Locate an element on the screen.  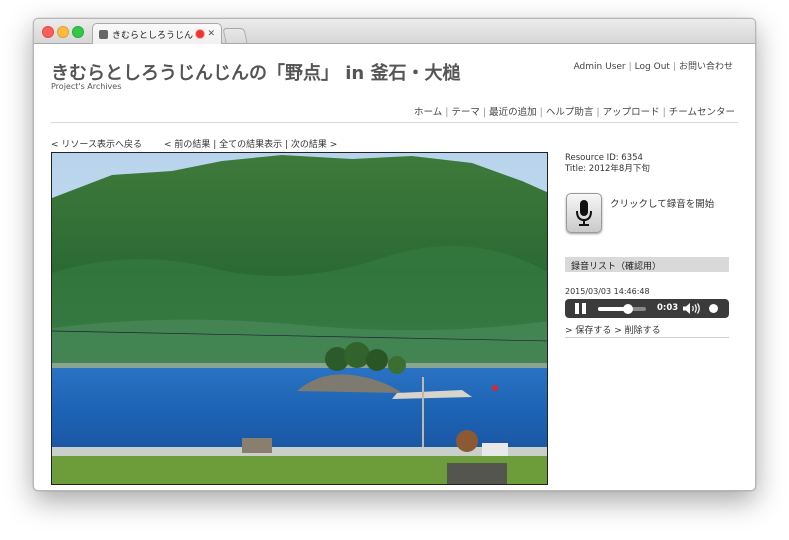
nav-recent: 最近の追加 is located at coordinates (513, 112).